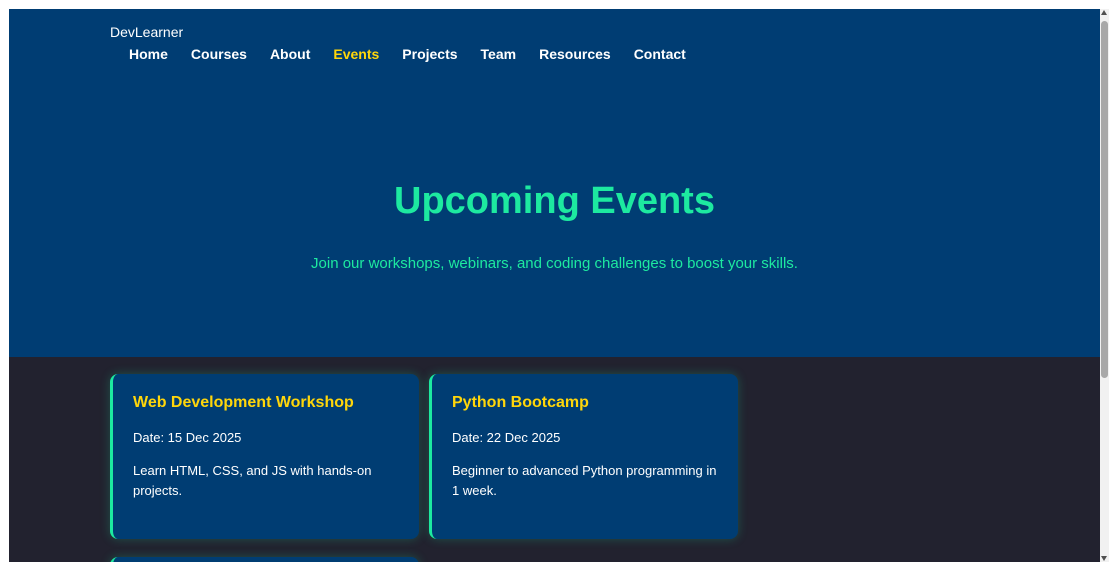  What do you see at coordinates (554, 201) in the screenshot?
I see `page-title: Upcoming Events` at bounding box center [554, 201].